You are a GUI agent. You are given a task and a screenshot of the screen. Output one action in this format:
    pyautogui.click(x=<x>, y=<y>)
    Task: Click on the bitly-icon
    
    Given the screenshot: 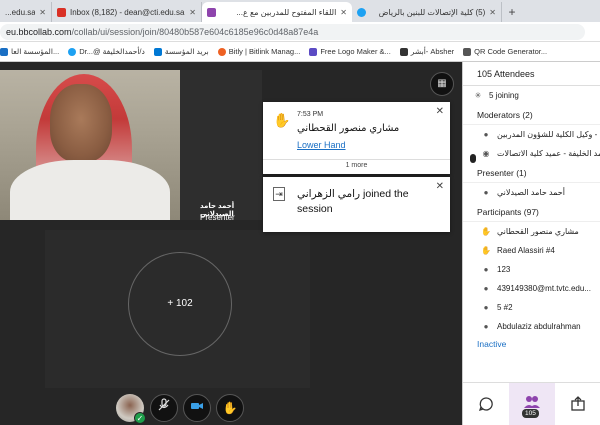 What is the action you would take?
    pyautogui.click(x=221, y=51)
    